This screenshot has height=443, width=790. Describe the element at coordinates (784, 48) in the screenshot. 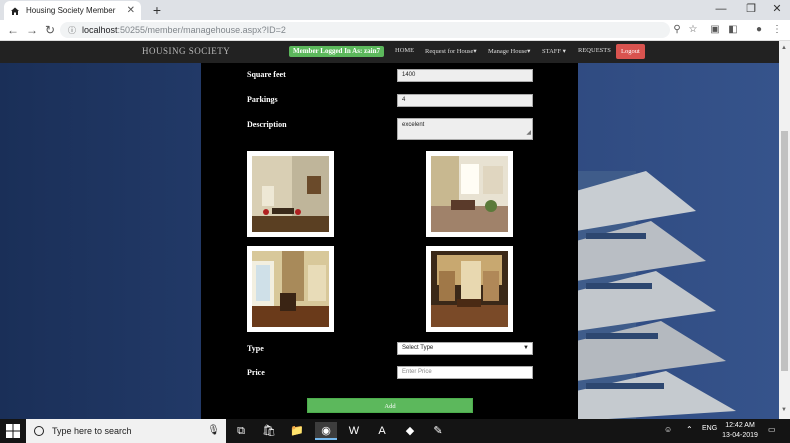

I see `scroll-up-icon: ▲` at that location.